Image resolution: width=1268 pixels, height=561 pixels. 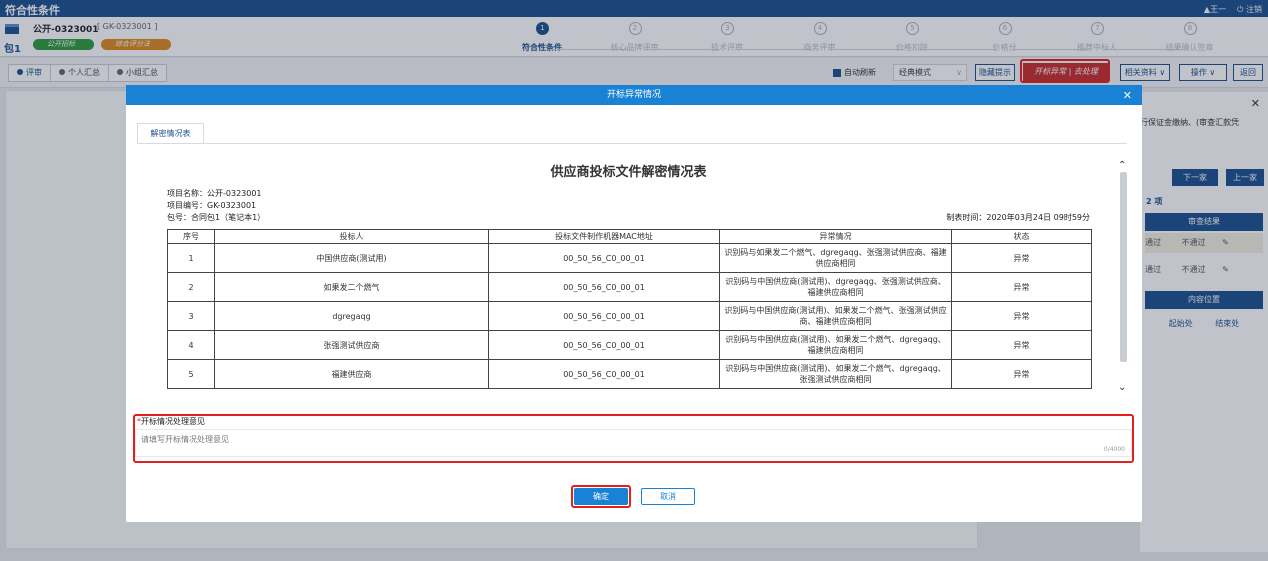 What do you see at coordinates (216, 217) in the screenshot?
I see `package-line: 包号：合同包1（笔记本1）` at bounding box center [216, 217].